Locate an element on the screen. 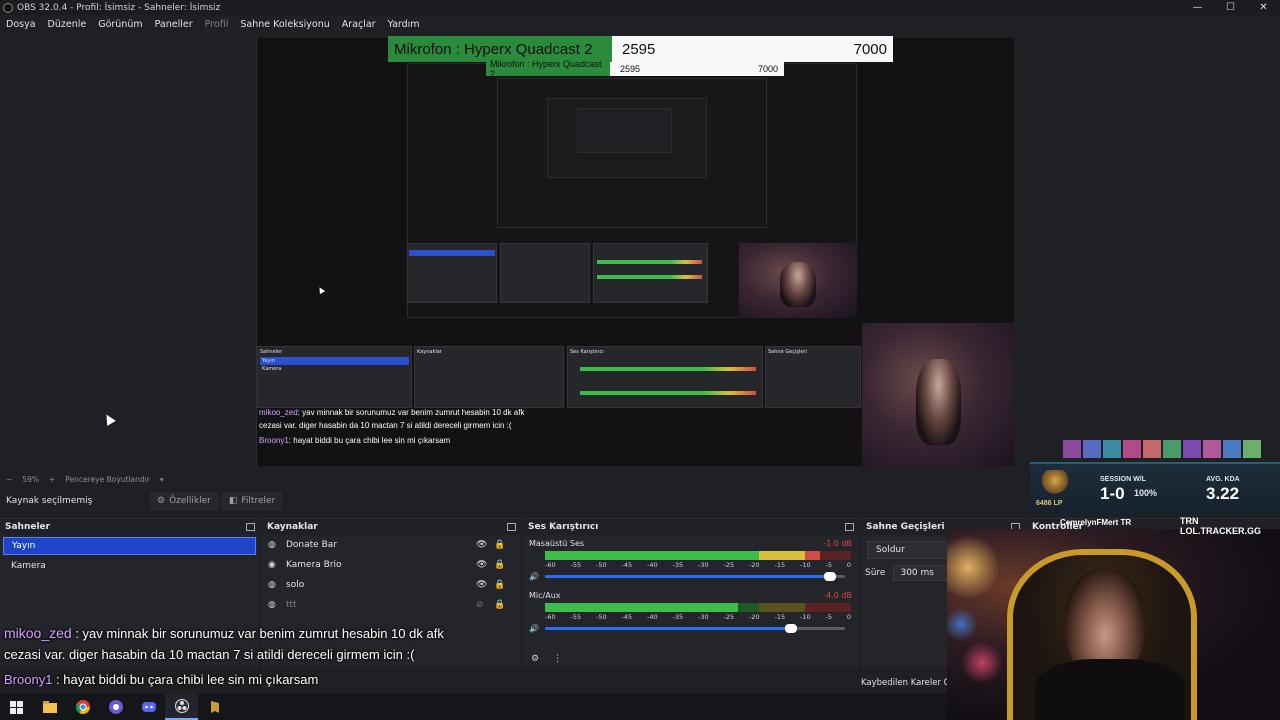 Image resolution: width=1280 pixels, height=720 pixels. riot-icon is located at coordinates (214, 707).